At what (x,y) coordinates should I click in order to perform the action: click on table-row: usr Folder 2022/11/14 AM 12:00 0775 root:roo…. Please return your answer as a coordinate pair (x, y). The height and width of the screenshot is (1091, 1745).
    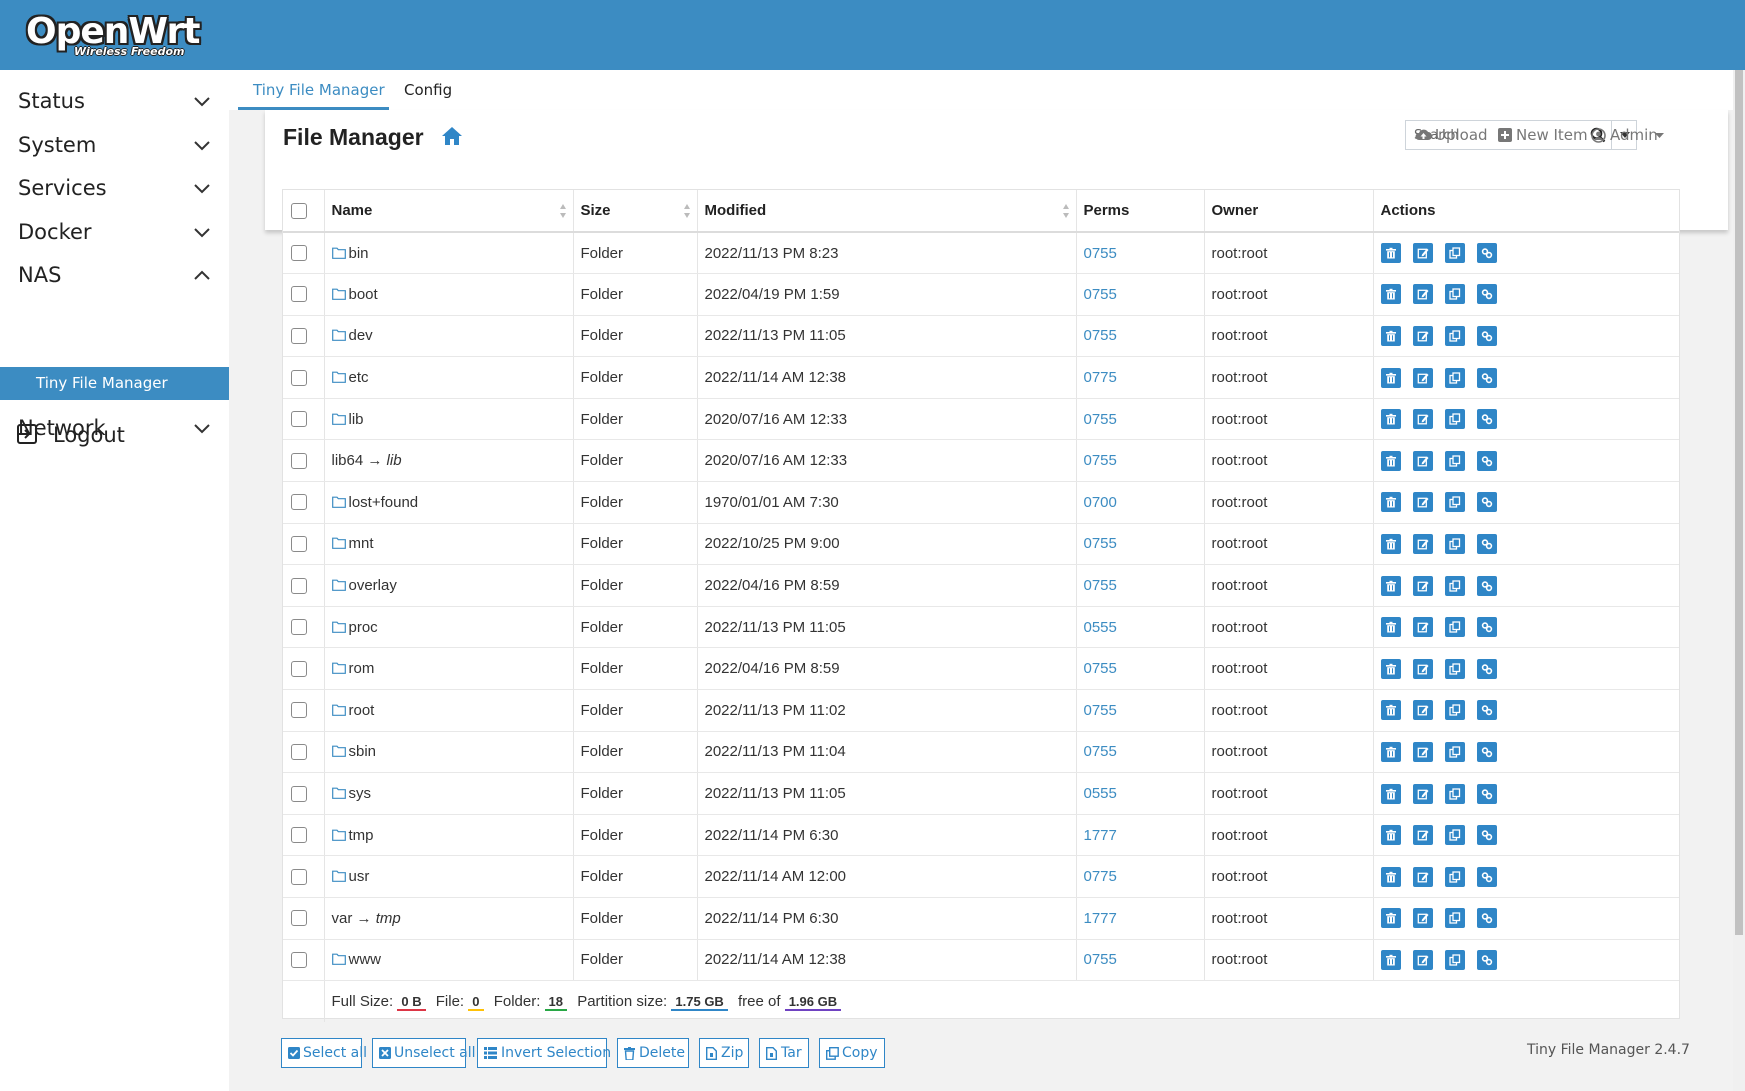
    Looking at the image, I should click on (981, 876).